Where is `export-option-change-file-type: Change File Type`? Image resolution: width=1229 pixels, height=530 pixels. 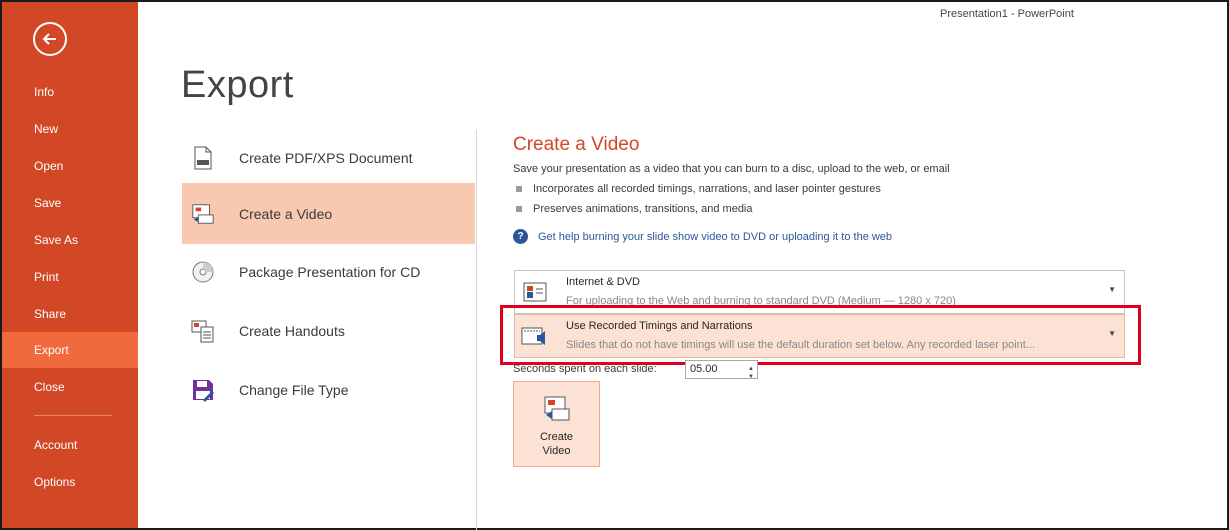
export-option-change-file-type: Change File Type is located at coordinates (328, 389).